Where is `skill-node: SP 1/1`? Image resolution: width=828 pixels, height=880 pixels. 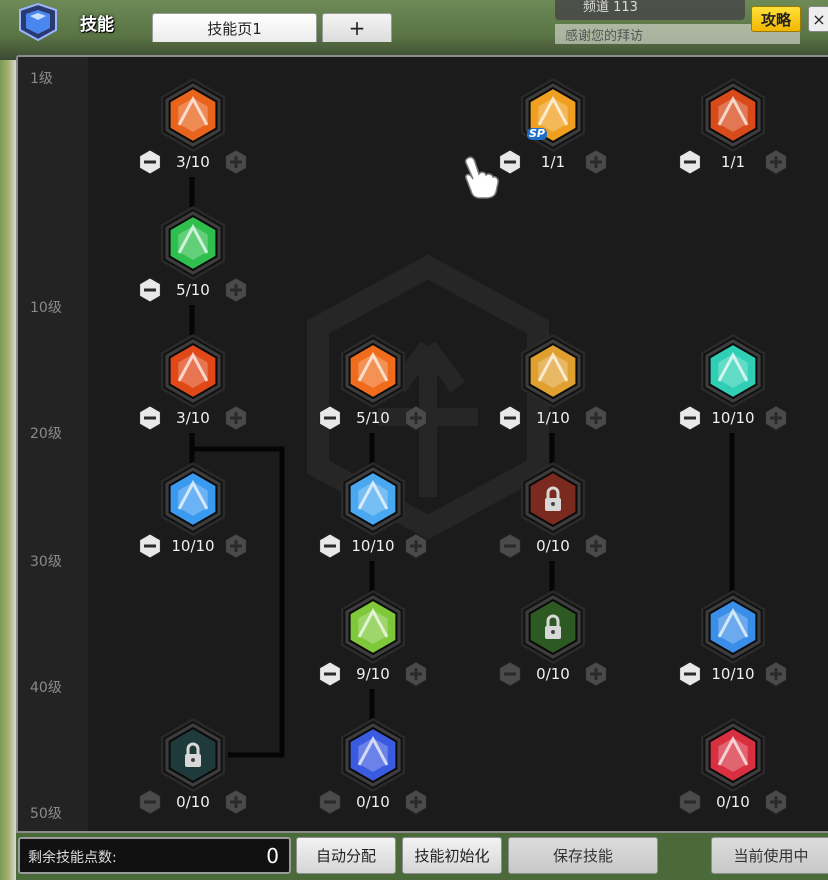 skill-node: SP 1/1 is located at coordinates (553, 126).